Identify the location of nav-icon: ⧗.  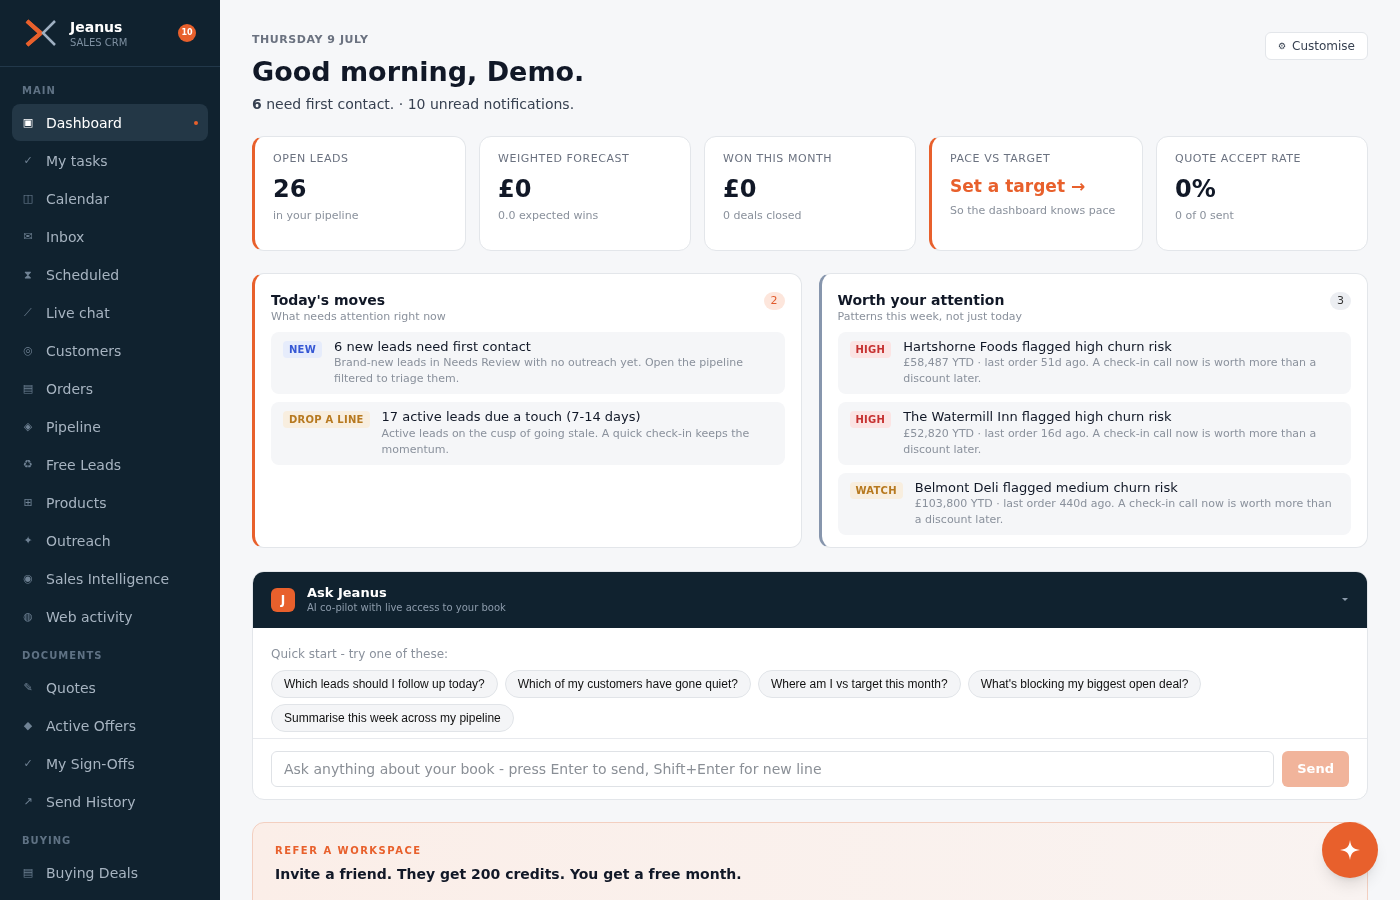
(28, 274).